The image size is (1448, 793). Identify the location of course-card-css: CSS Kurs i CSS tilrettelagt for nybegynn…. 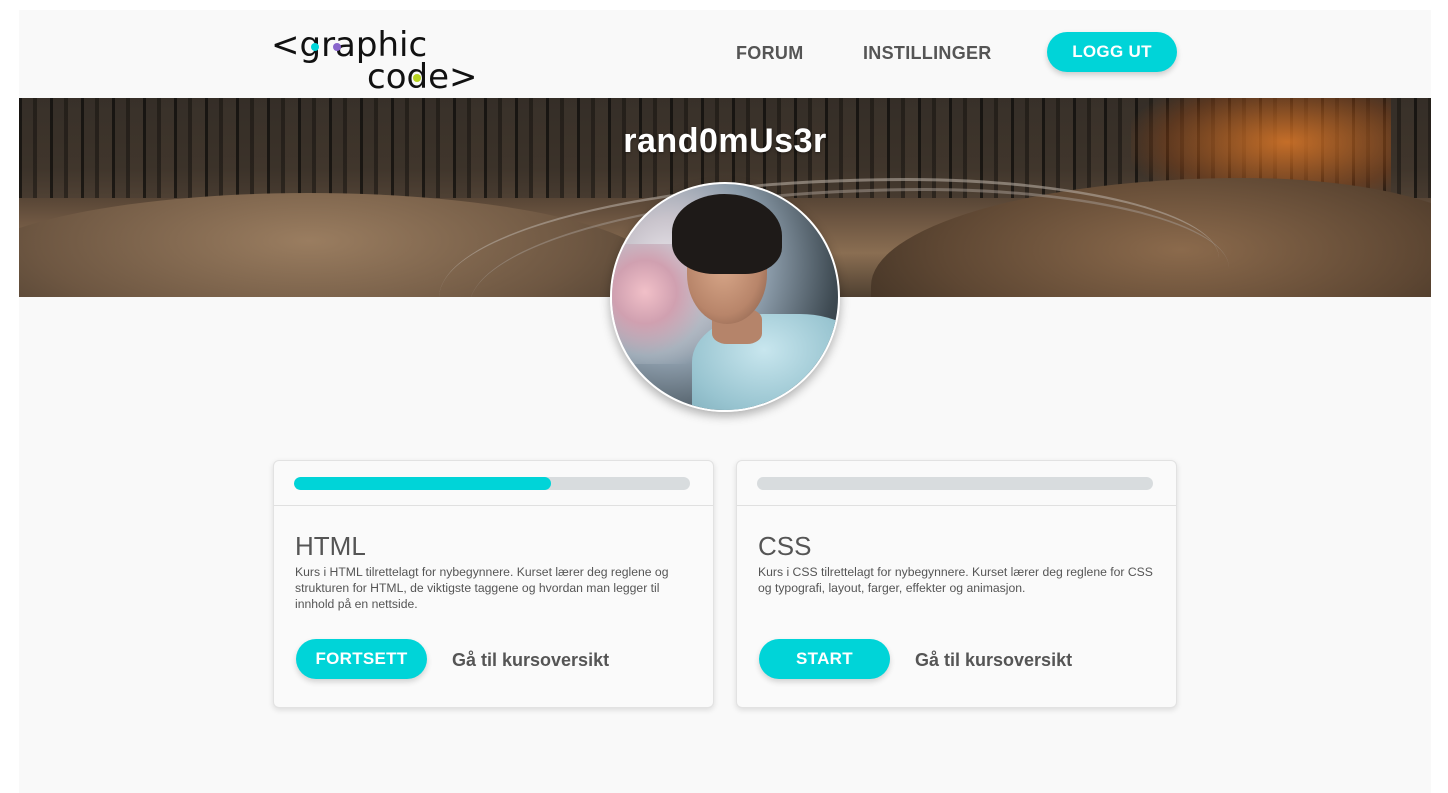
(956, 584).